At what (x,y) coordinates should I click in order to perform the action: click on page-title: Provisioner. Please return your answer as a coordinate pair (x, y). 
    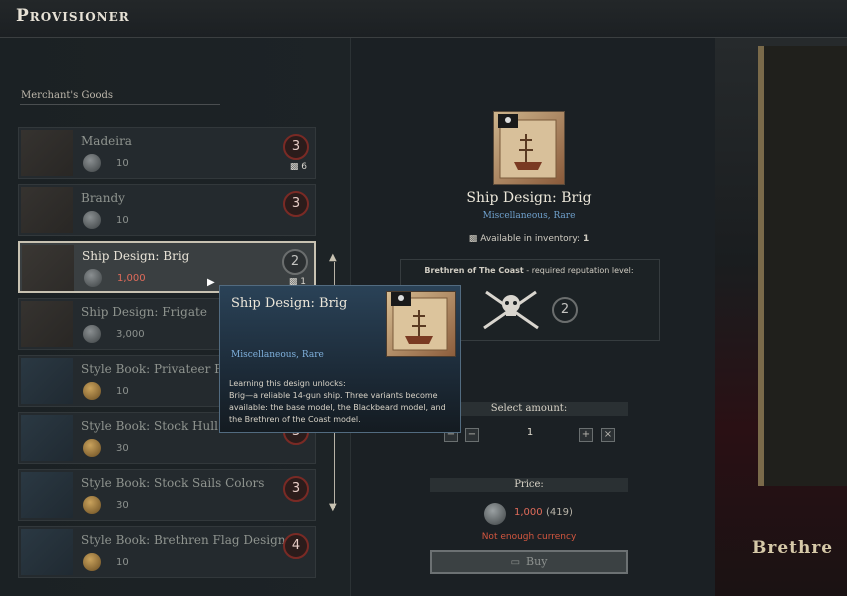
    Looking at the image, I should click on (73, 16).